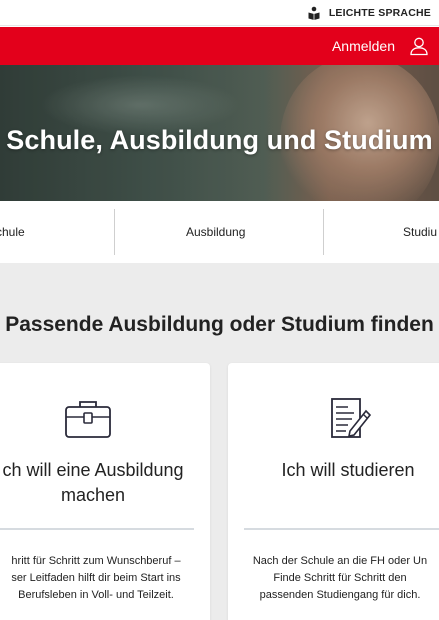 The height and width of the screenshot is (620, 439). Describe the element at coordinates (419, 46) in the screenshot. I see `user-icon` at that location.